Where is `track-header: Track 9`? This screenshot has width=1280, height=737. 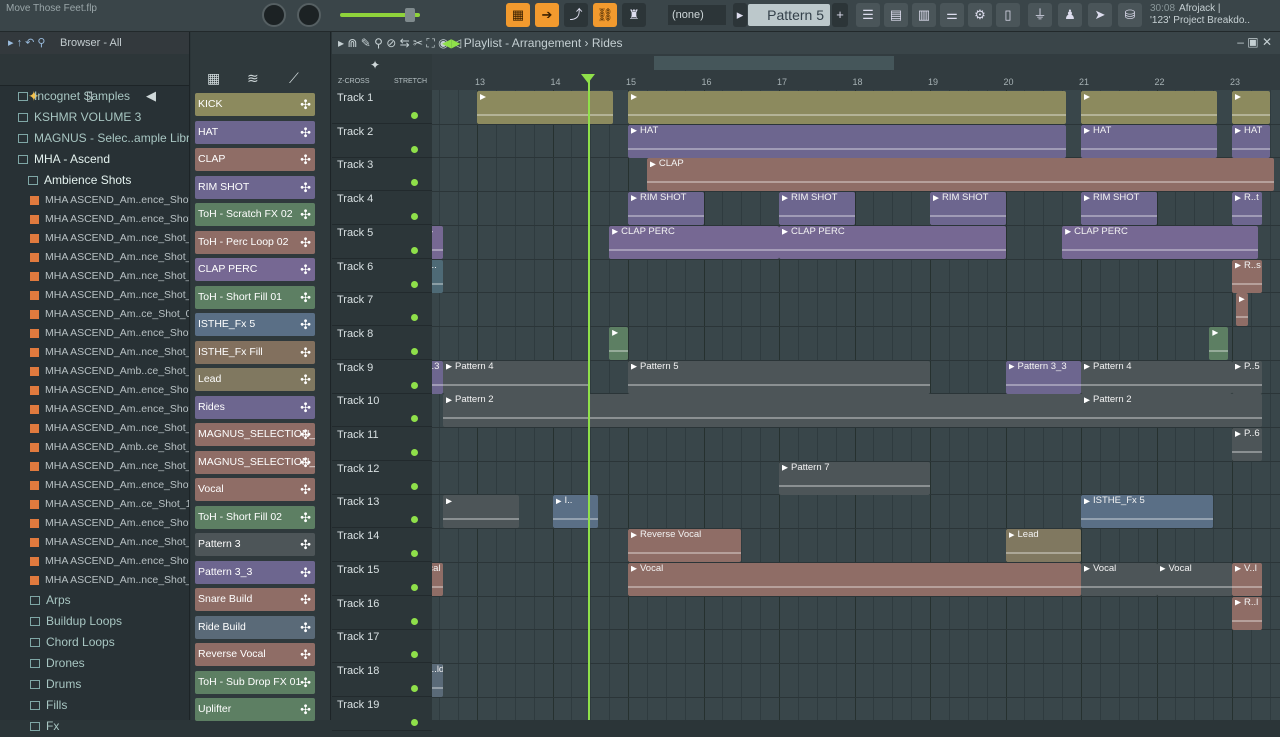
track-header: Track 9 is located at coordinates (382, 377).